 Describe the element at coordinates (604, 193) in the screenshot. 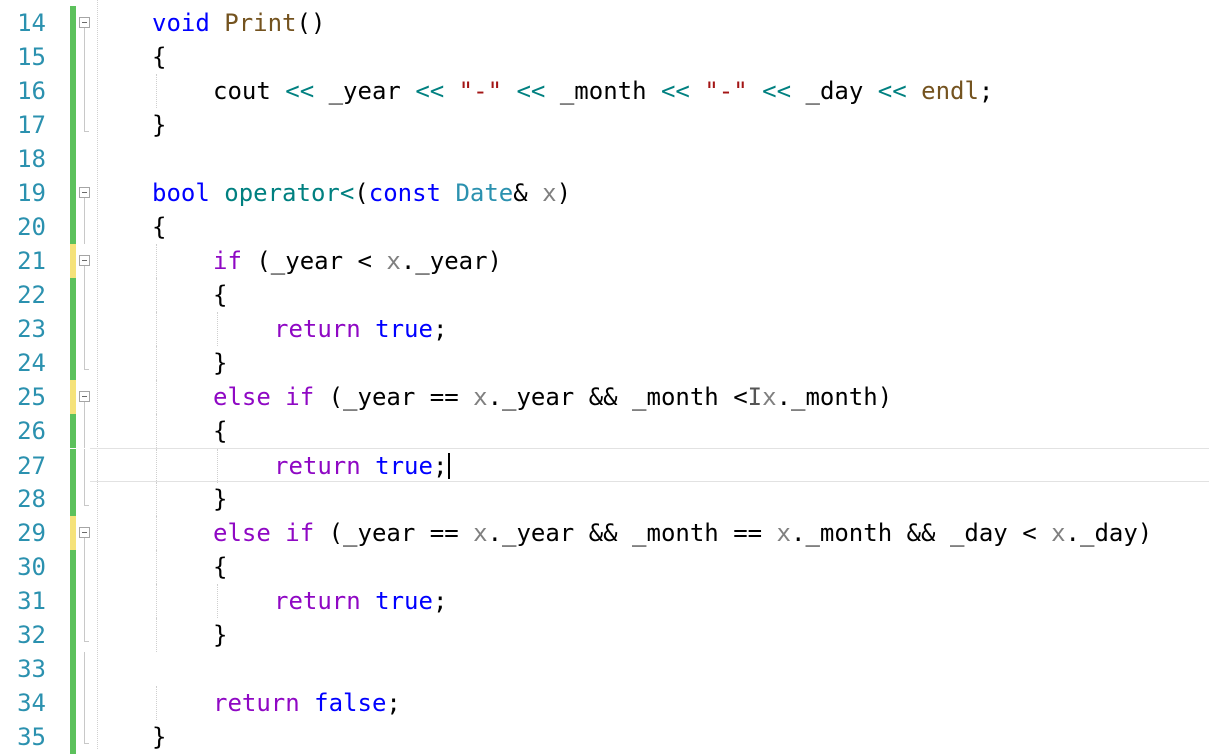

I see `code-line: 19 bool operator<(const Date& x)` at that location.